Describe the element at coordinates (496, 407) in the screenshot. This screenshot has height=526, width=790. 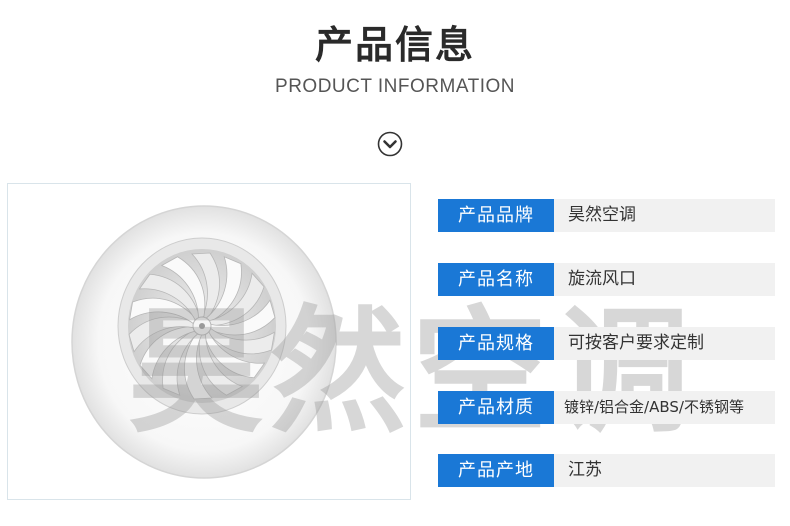
I see `spec-label: 产品材质` at that location.